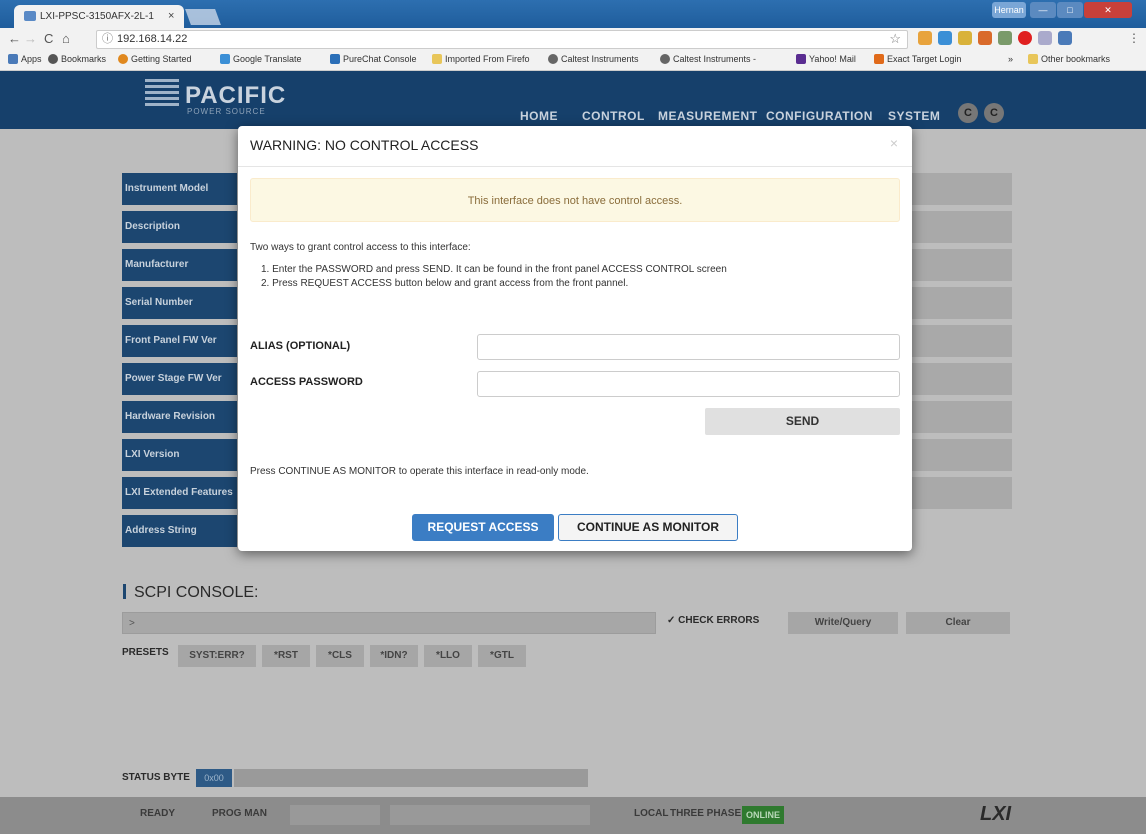 The image size is (1146, 834). I want to click on scpi-console-title: SCPI CONSOLE:, so click(190, 593).